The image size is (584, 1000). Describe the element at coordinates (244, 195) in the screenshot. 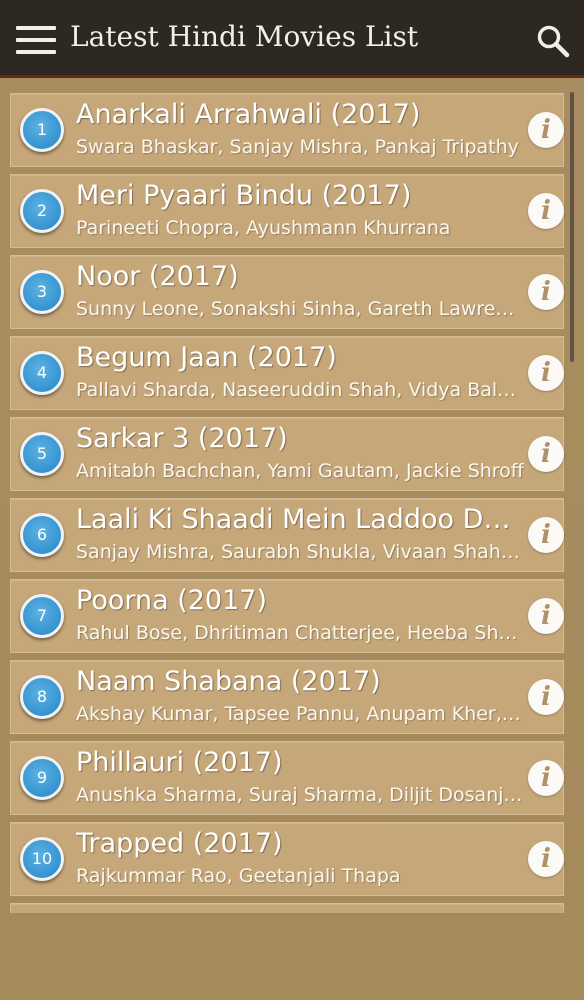

I see `movie-title: Meri Pyaari Bindu (2017)` at that location.